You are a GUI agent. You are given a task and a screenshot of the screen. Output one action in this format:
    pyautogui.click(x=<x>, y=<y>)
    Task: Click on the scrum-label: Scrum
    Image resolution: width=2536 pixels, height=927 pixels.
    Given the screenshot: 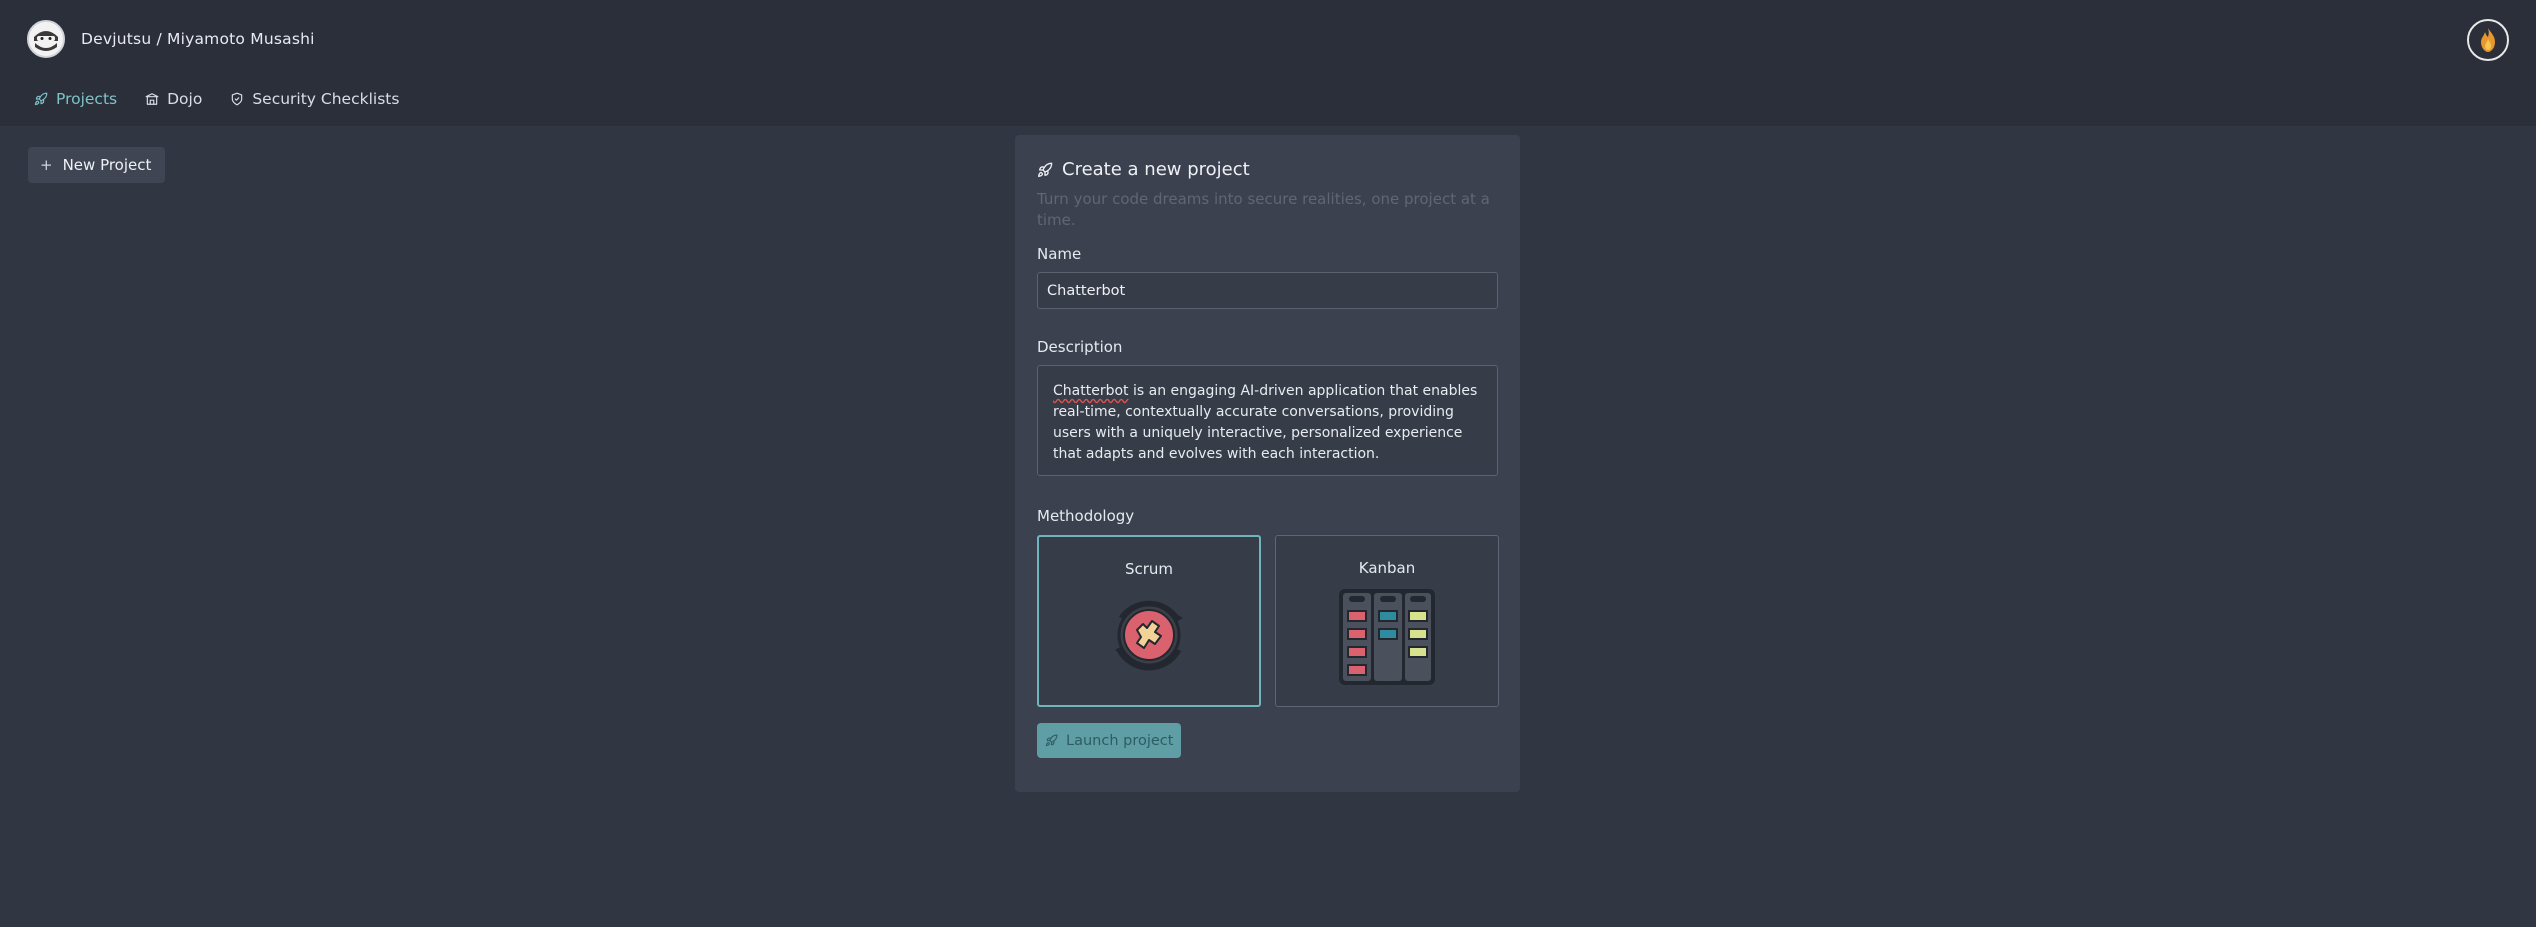 What is the action you would take?
    pyautogui.click(x=1149, y=569)
    